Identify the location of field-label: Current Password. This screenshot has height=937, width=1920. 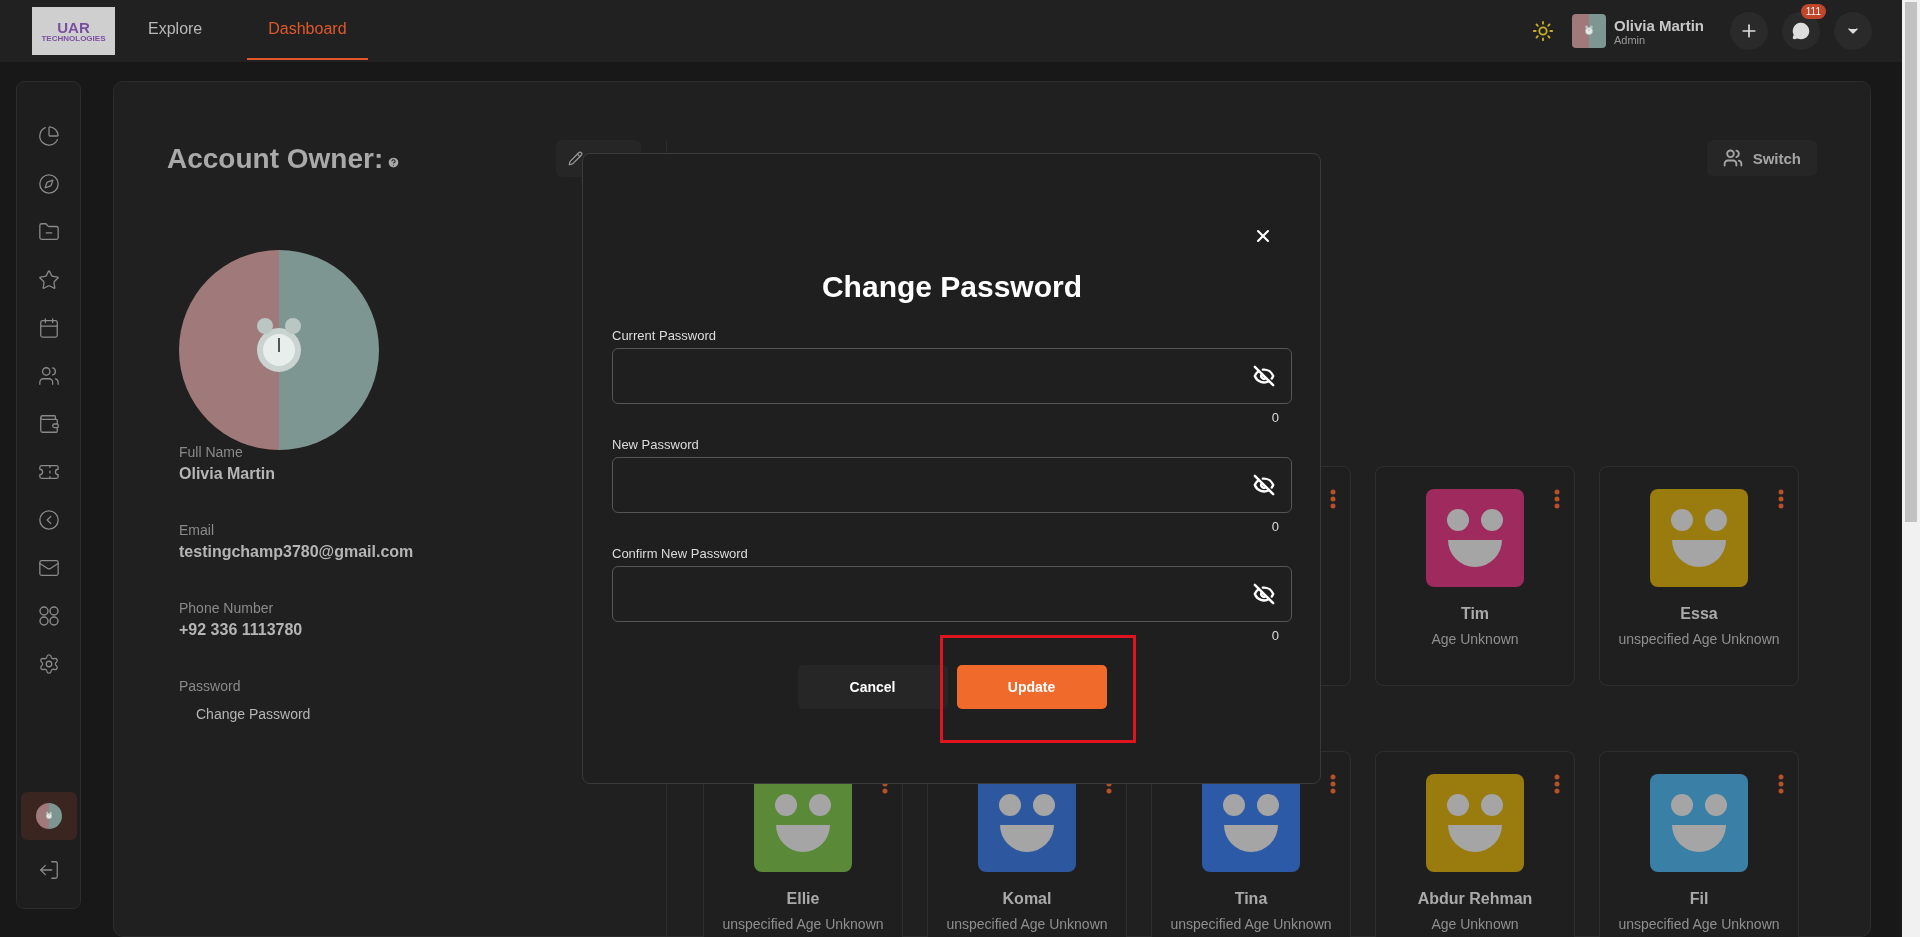
(665, 335).